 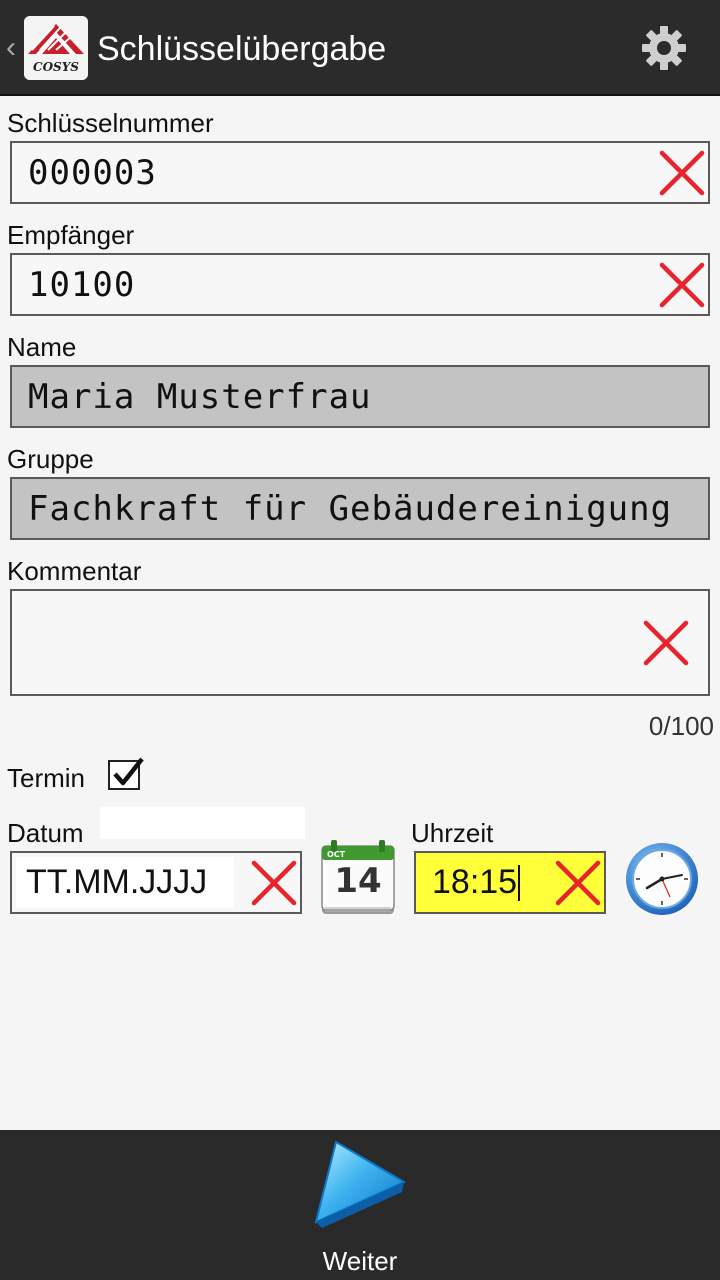 What do you see at coordinates (664, 48) in the screenshot?
I see `gear-icon` at bounding box center [664, 48].